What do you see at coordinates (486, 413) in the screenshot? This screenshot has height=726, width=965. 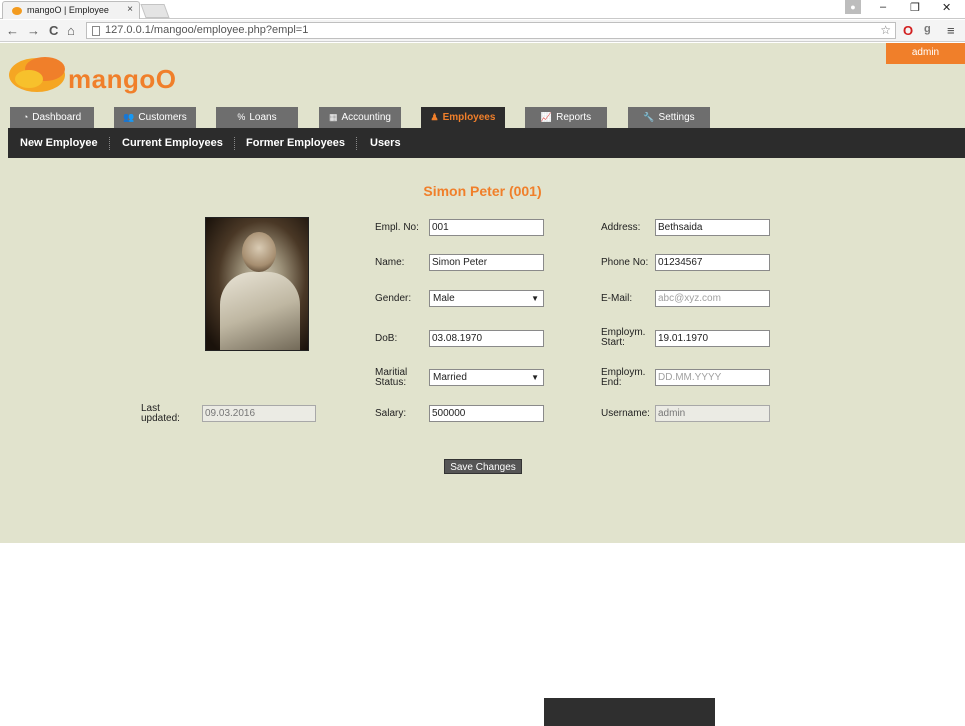 I see `salary-input: 500000` at bounding box center [486, 413].